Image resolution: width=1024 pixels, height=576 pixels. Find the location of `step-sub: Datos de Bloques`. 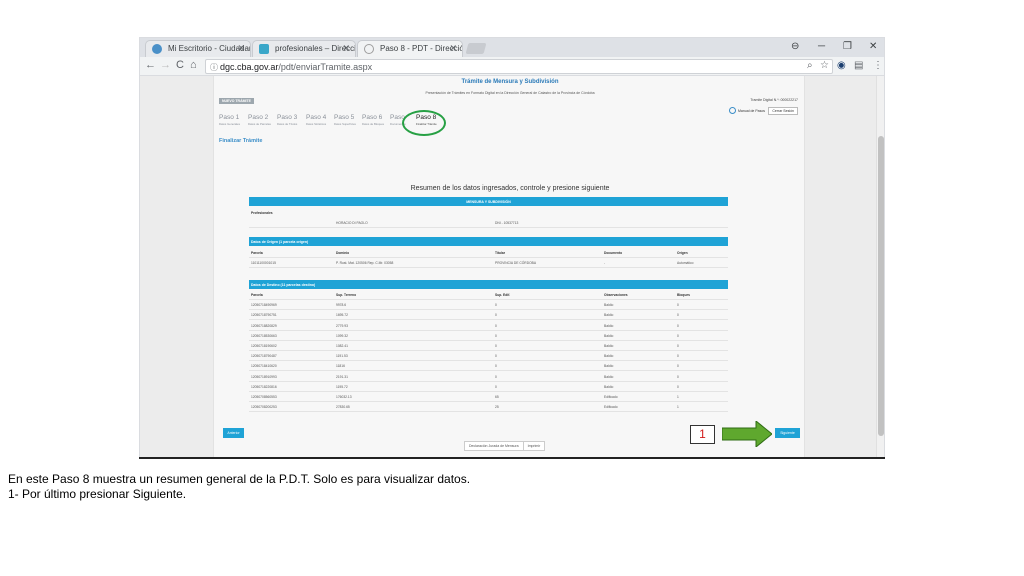

step-sub: Datos de Bloques is located at coordinates (373, 124).